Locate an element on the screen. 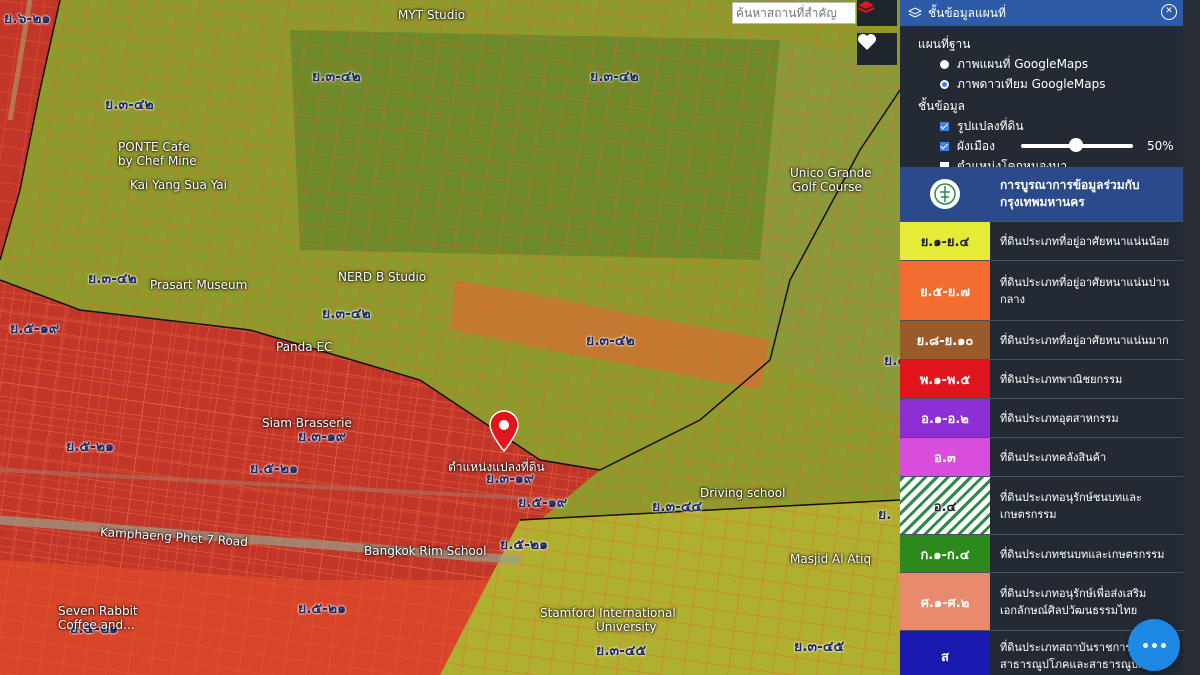 This screenshot has height=675, width=1200. legend-description: ที่ดินประเภทอนุรักษ์ชนบทและเกษตรกรรม is located at coordinates (1071, 506).